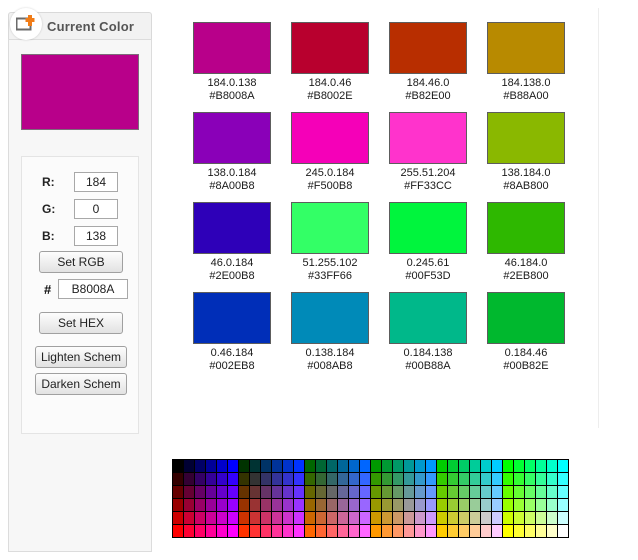  I want to click on red-input, so click(96, 182).